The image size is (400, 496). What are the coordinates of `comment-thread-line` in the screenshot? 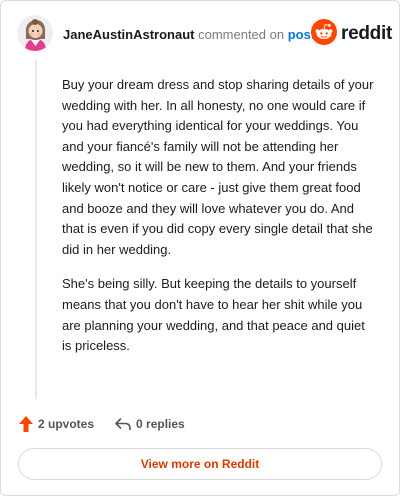 It's located at (36, 229).